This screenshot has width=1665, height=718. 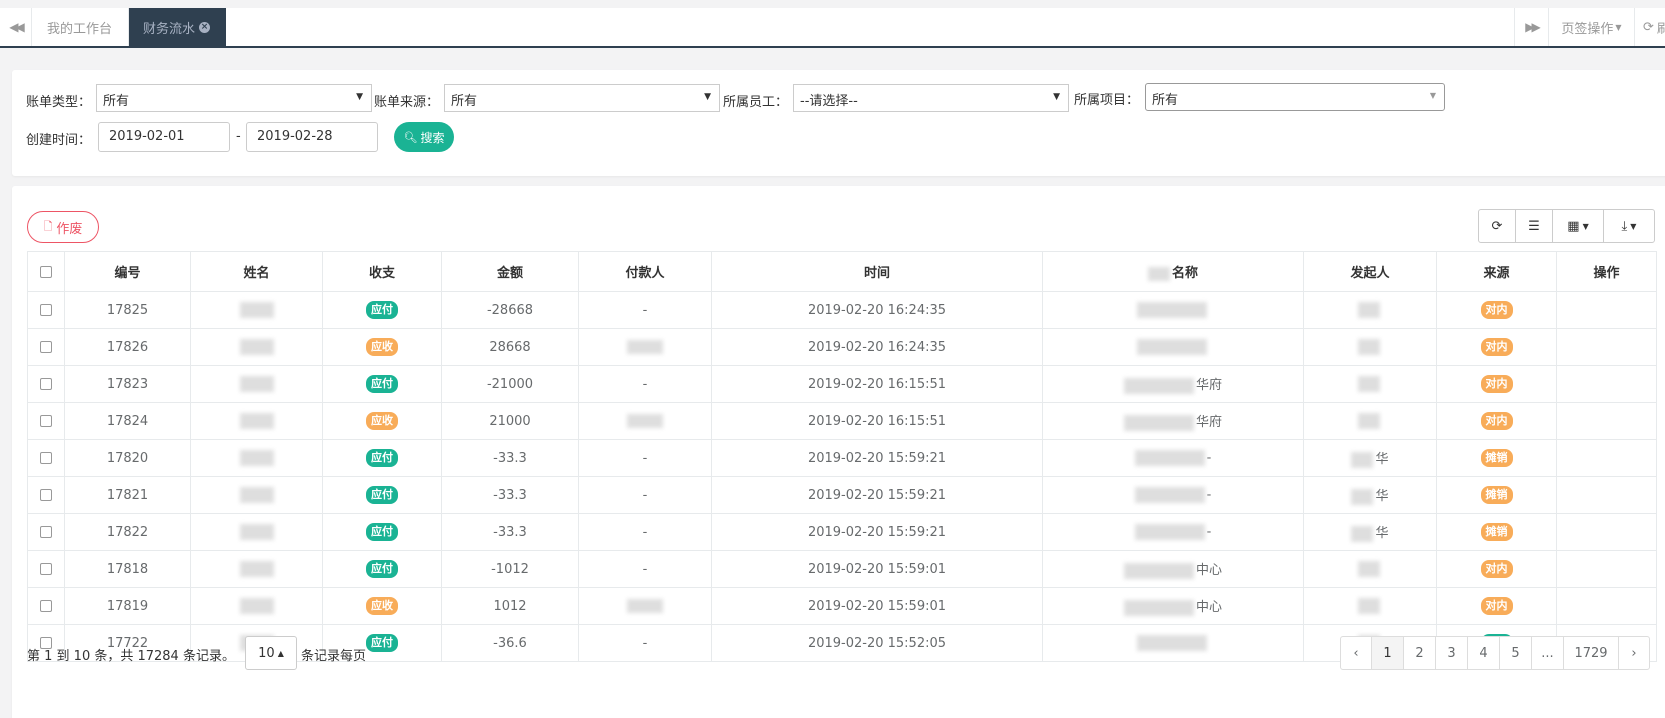 I want to click on col-header-payer: 付款人, so click(x=645, y=271).